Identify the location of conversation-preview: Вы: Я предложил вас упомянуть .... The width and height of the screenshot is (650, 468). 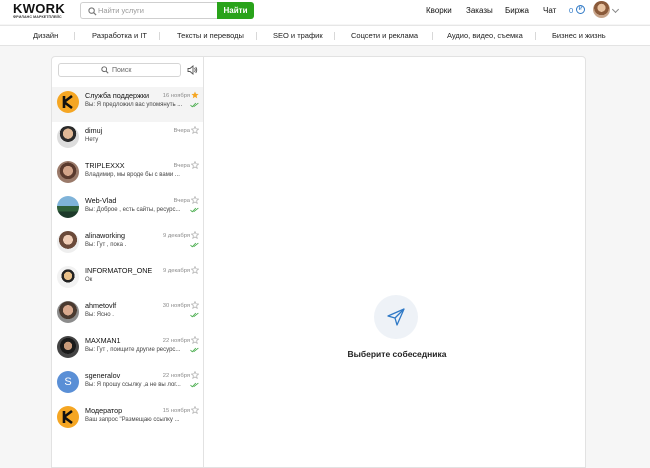
(134, 105).